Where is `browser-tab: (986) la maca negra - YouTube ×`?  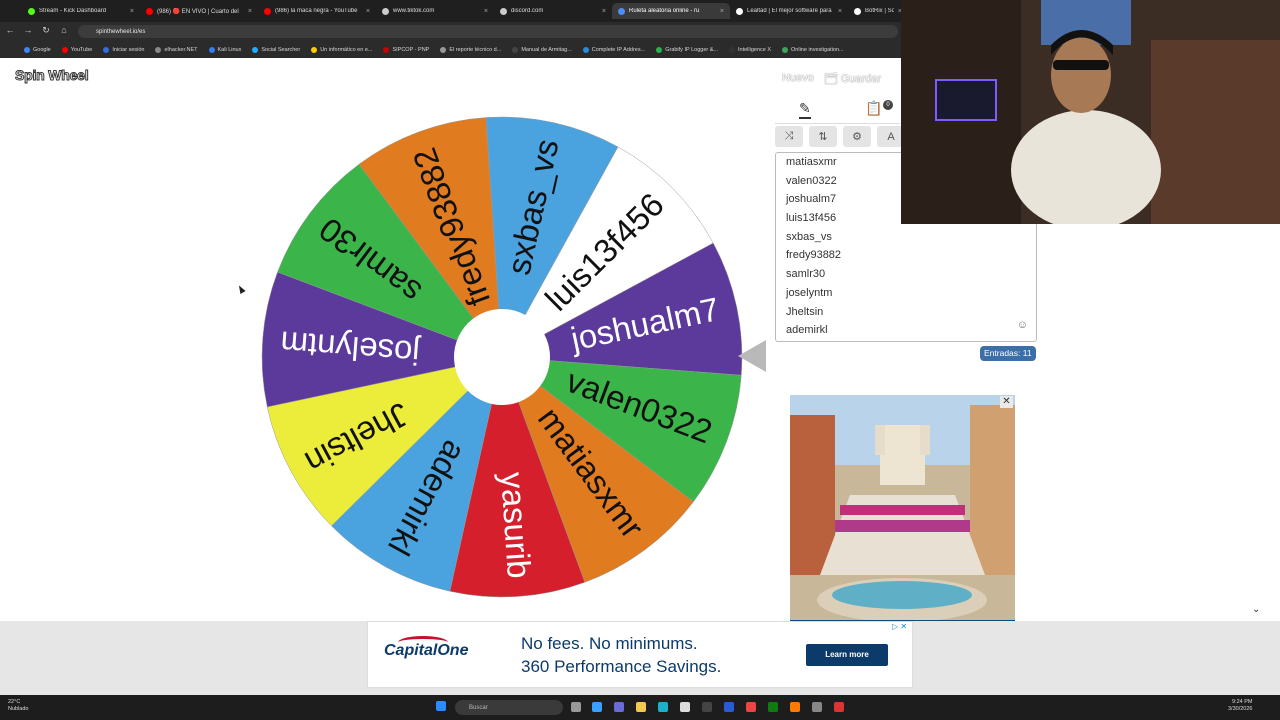
browser-tab: (986) la maca negra - YouTube × is located at coordinates (317, 11).